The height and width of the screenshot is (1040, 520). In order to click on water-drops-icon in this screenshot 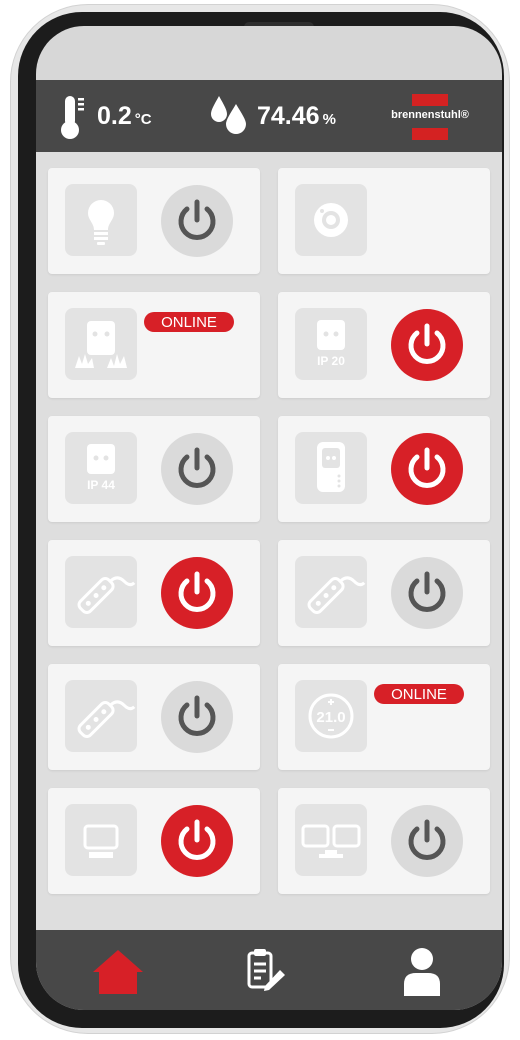, I will do `click(229, 117)`.